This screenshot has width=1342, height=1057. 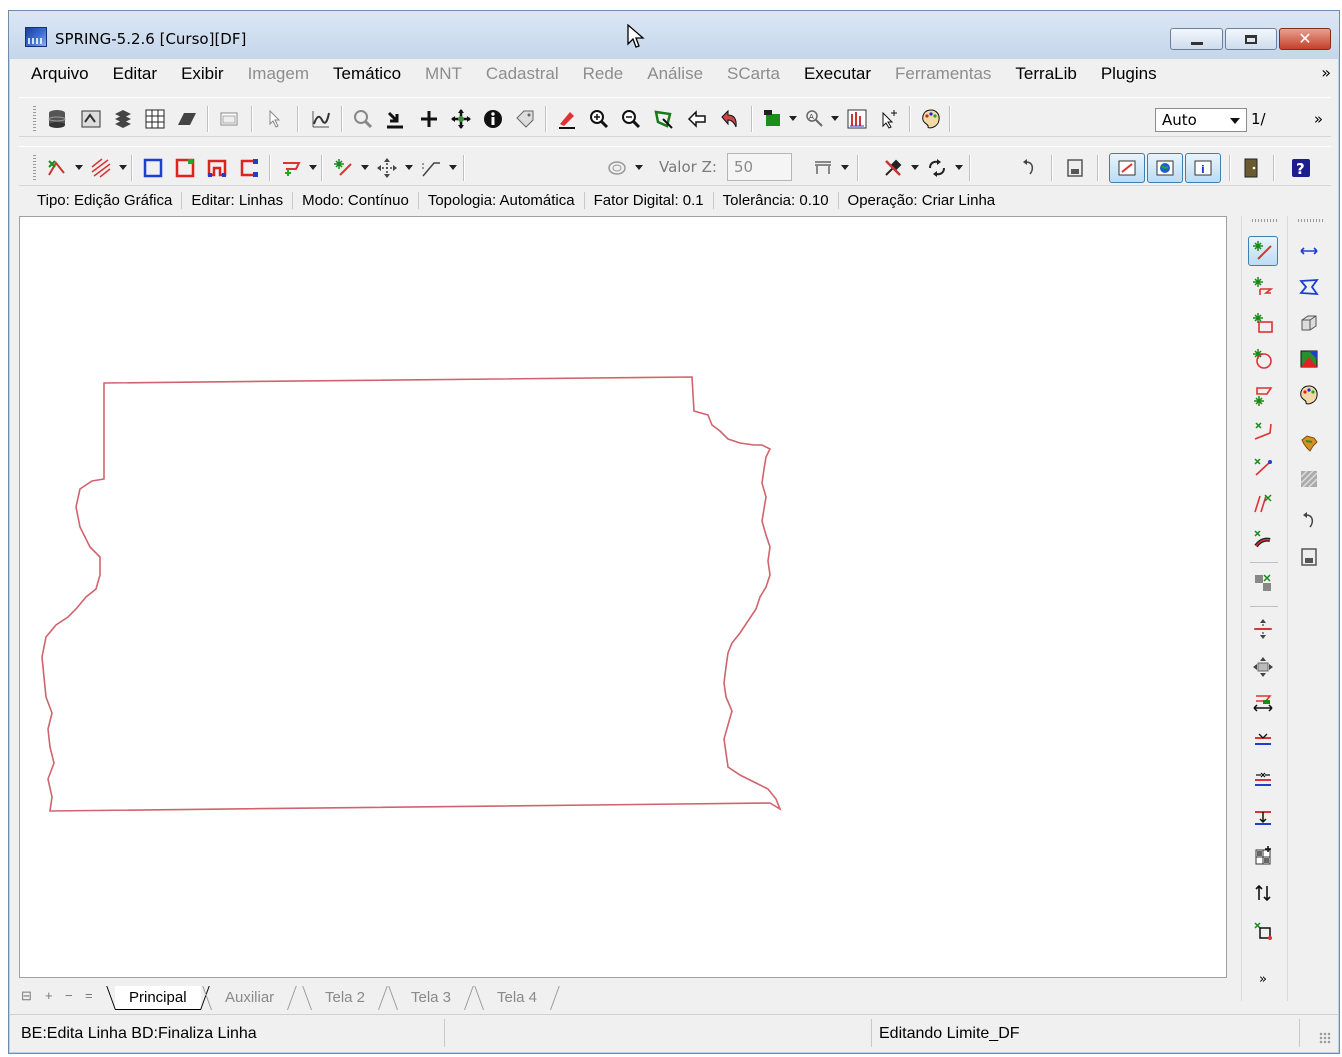 I want to click on plane-icon, so click(x=187, y=119).